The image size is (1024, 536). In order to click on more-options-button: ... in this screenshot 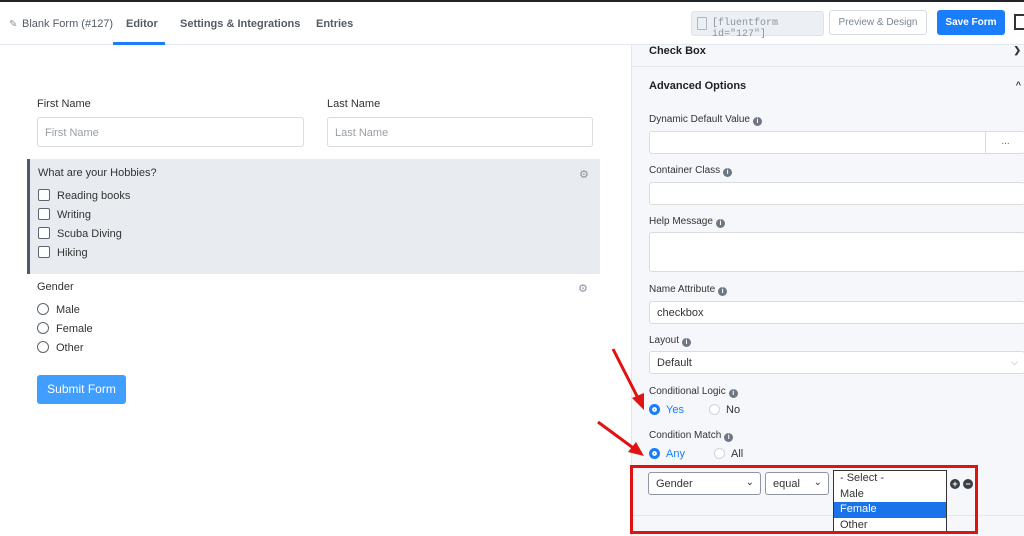, I will do `click(1004, 142)`.